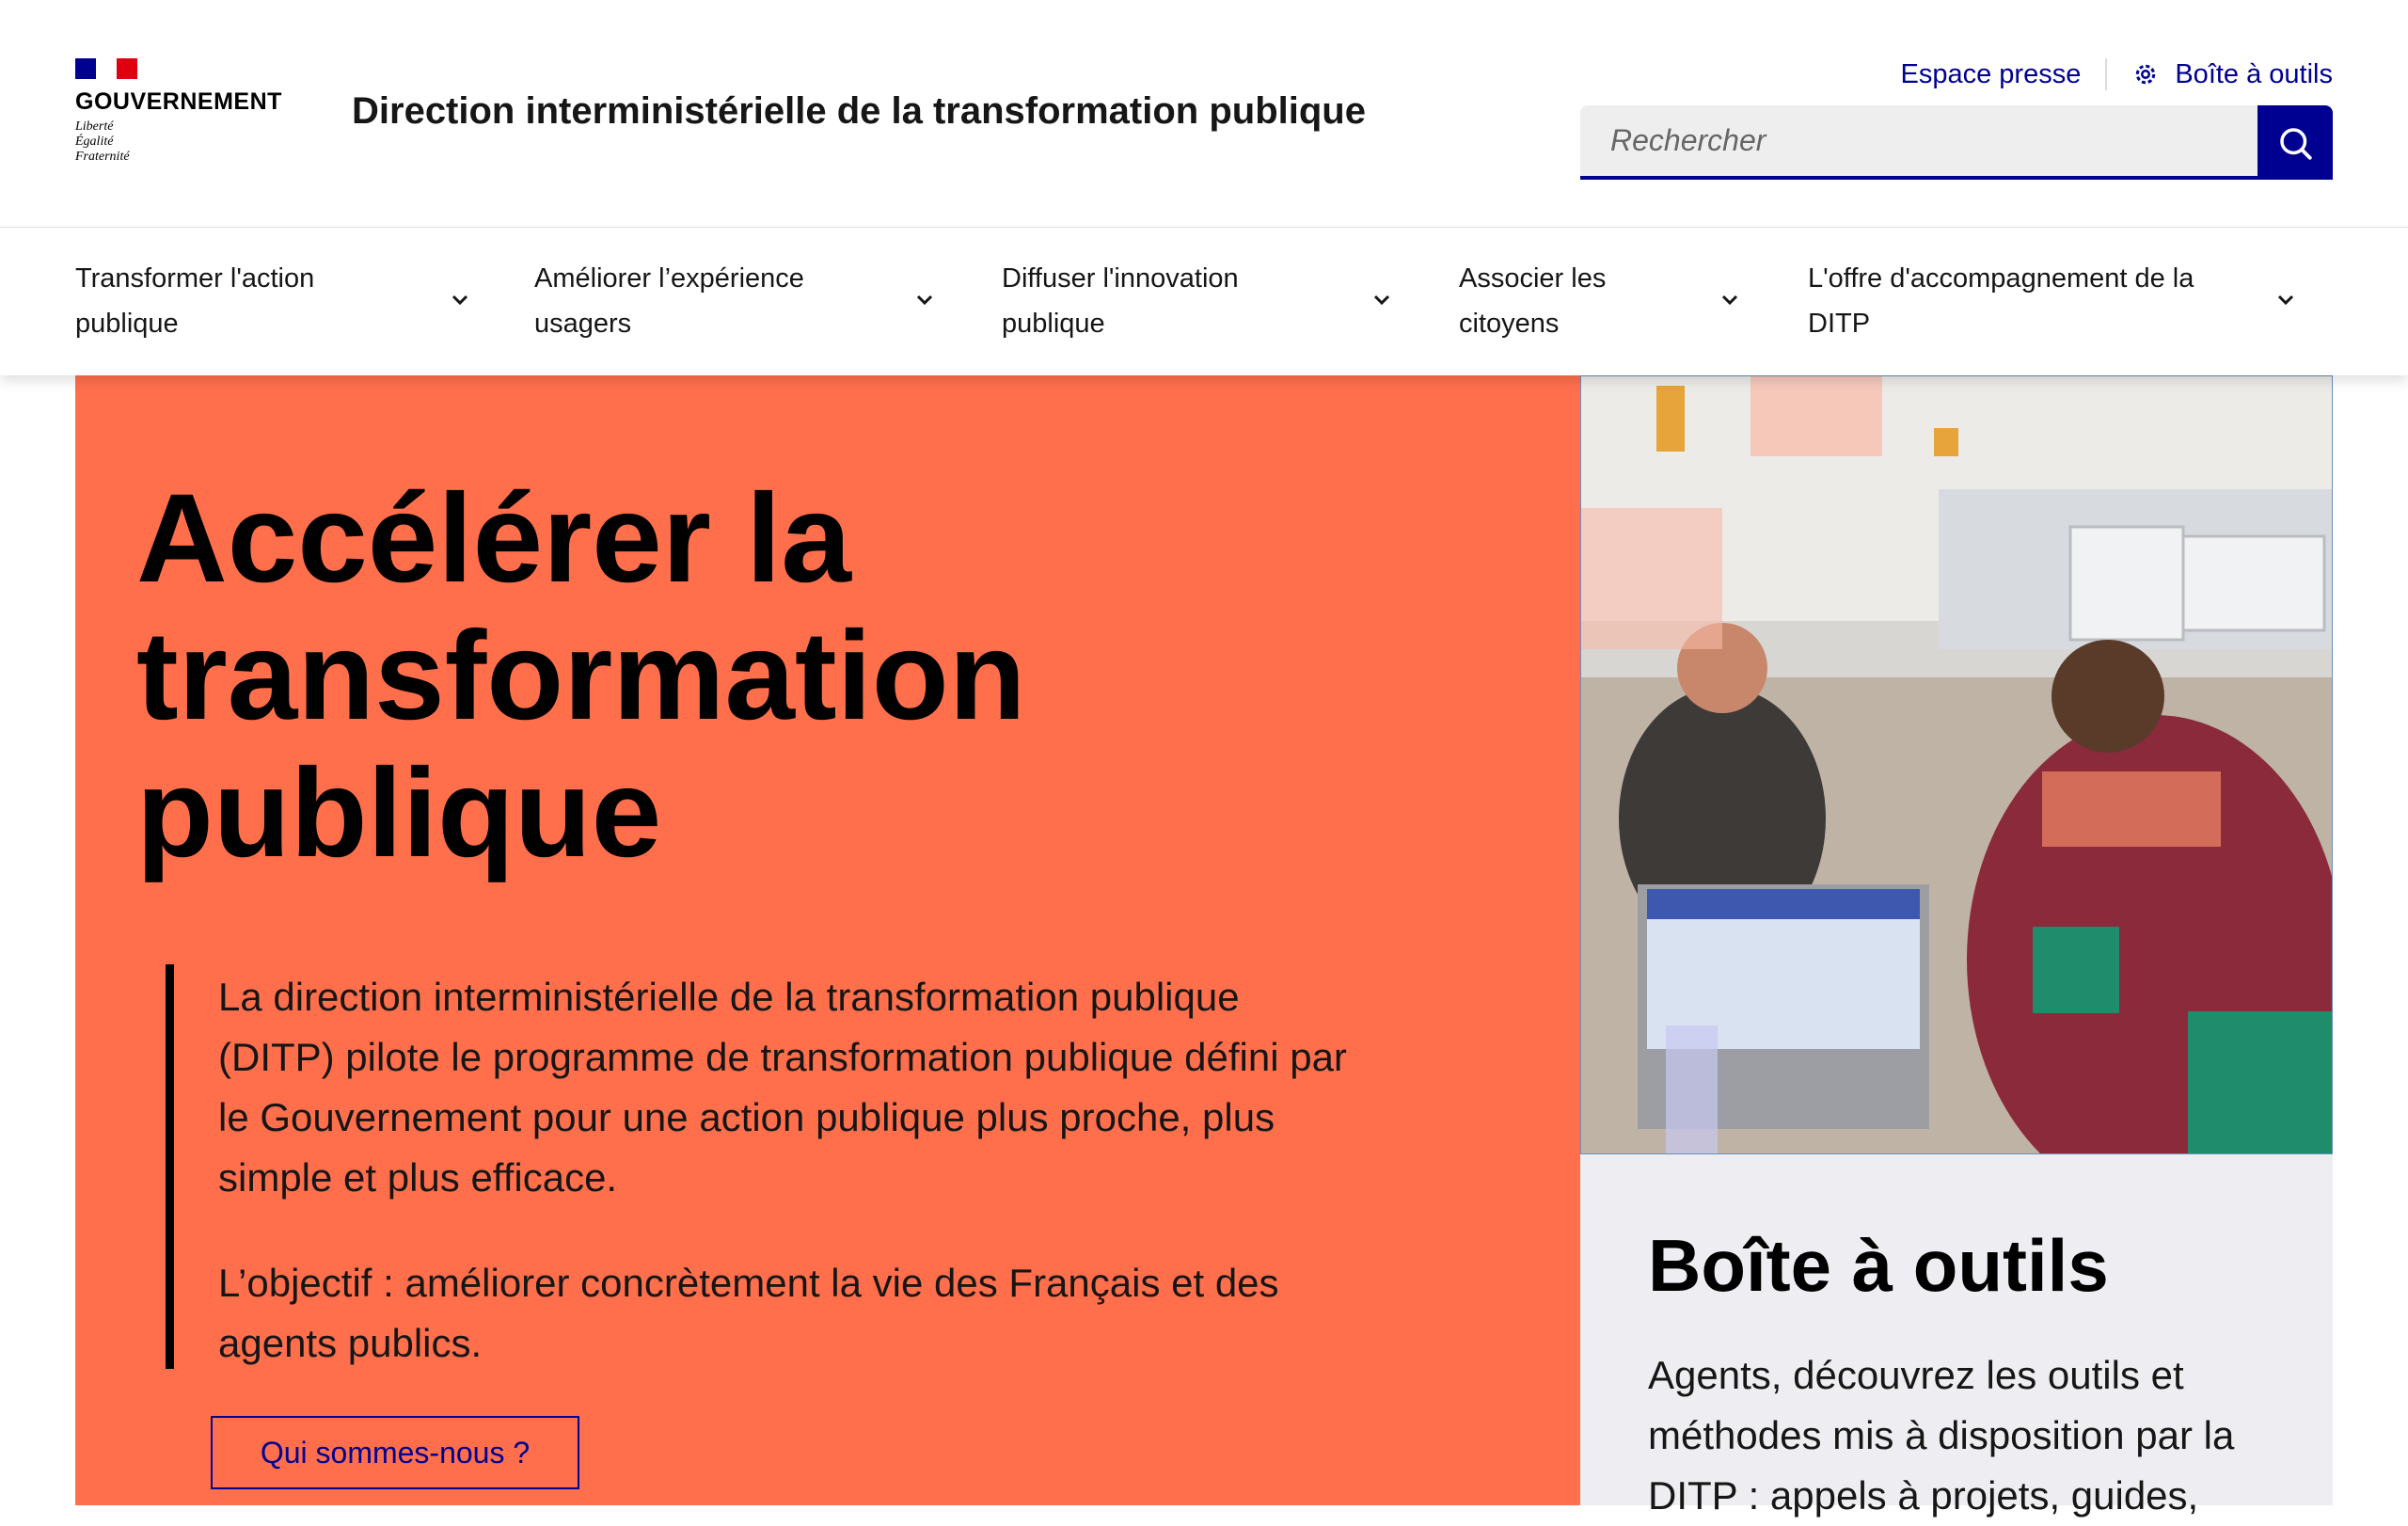 The image size is (2408, 1526). Describe the element at coordinates (179, 101) in the screenshot. I see `gov-wordmark: GOUVERNEMENT` at that location.